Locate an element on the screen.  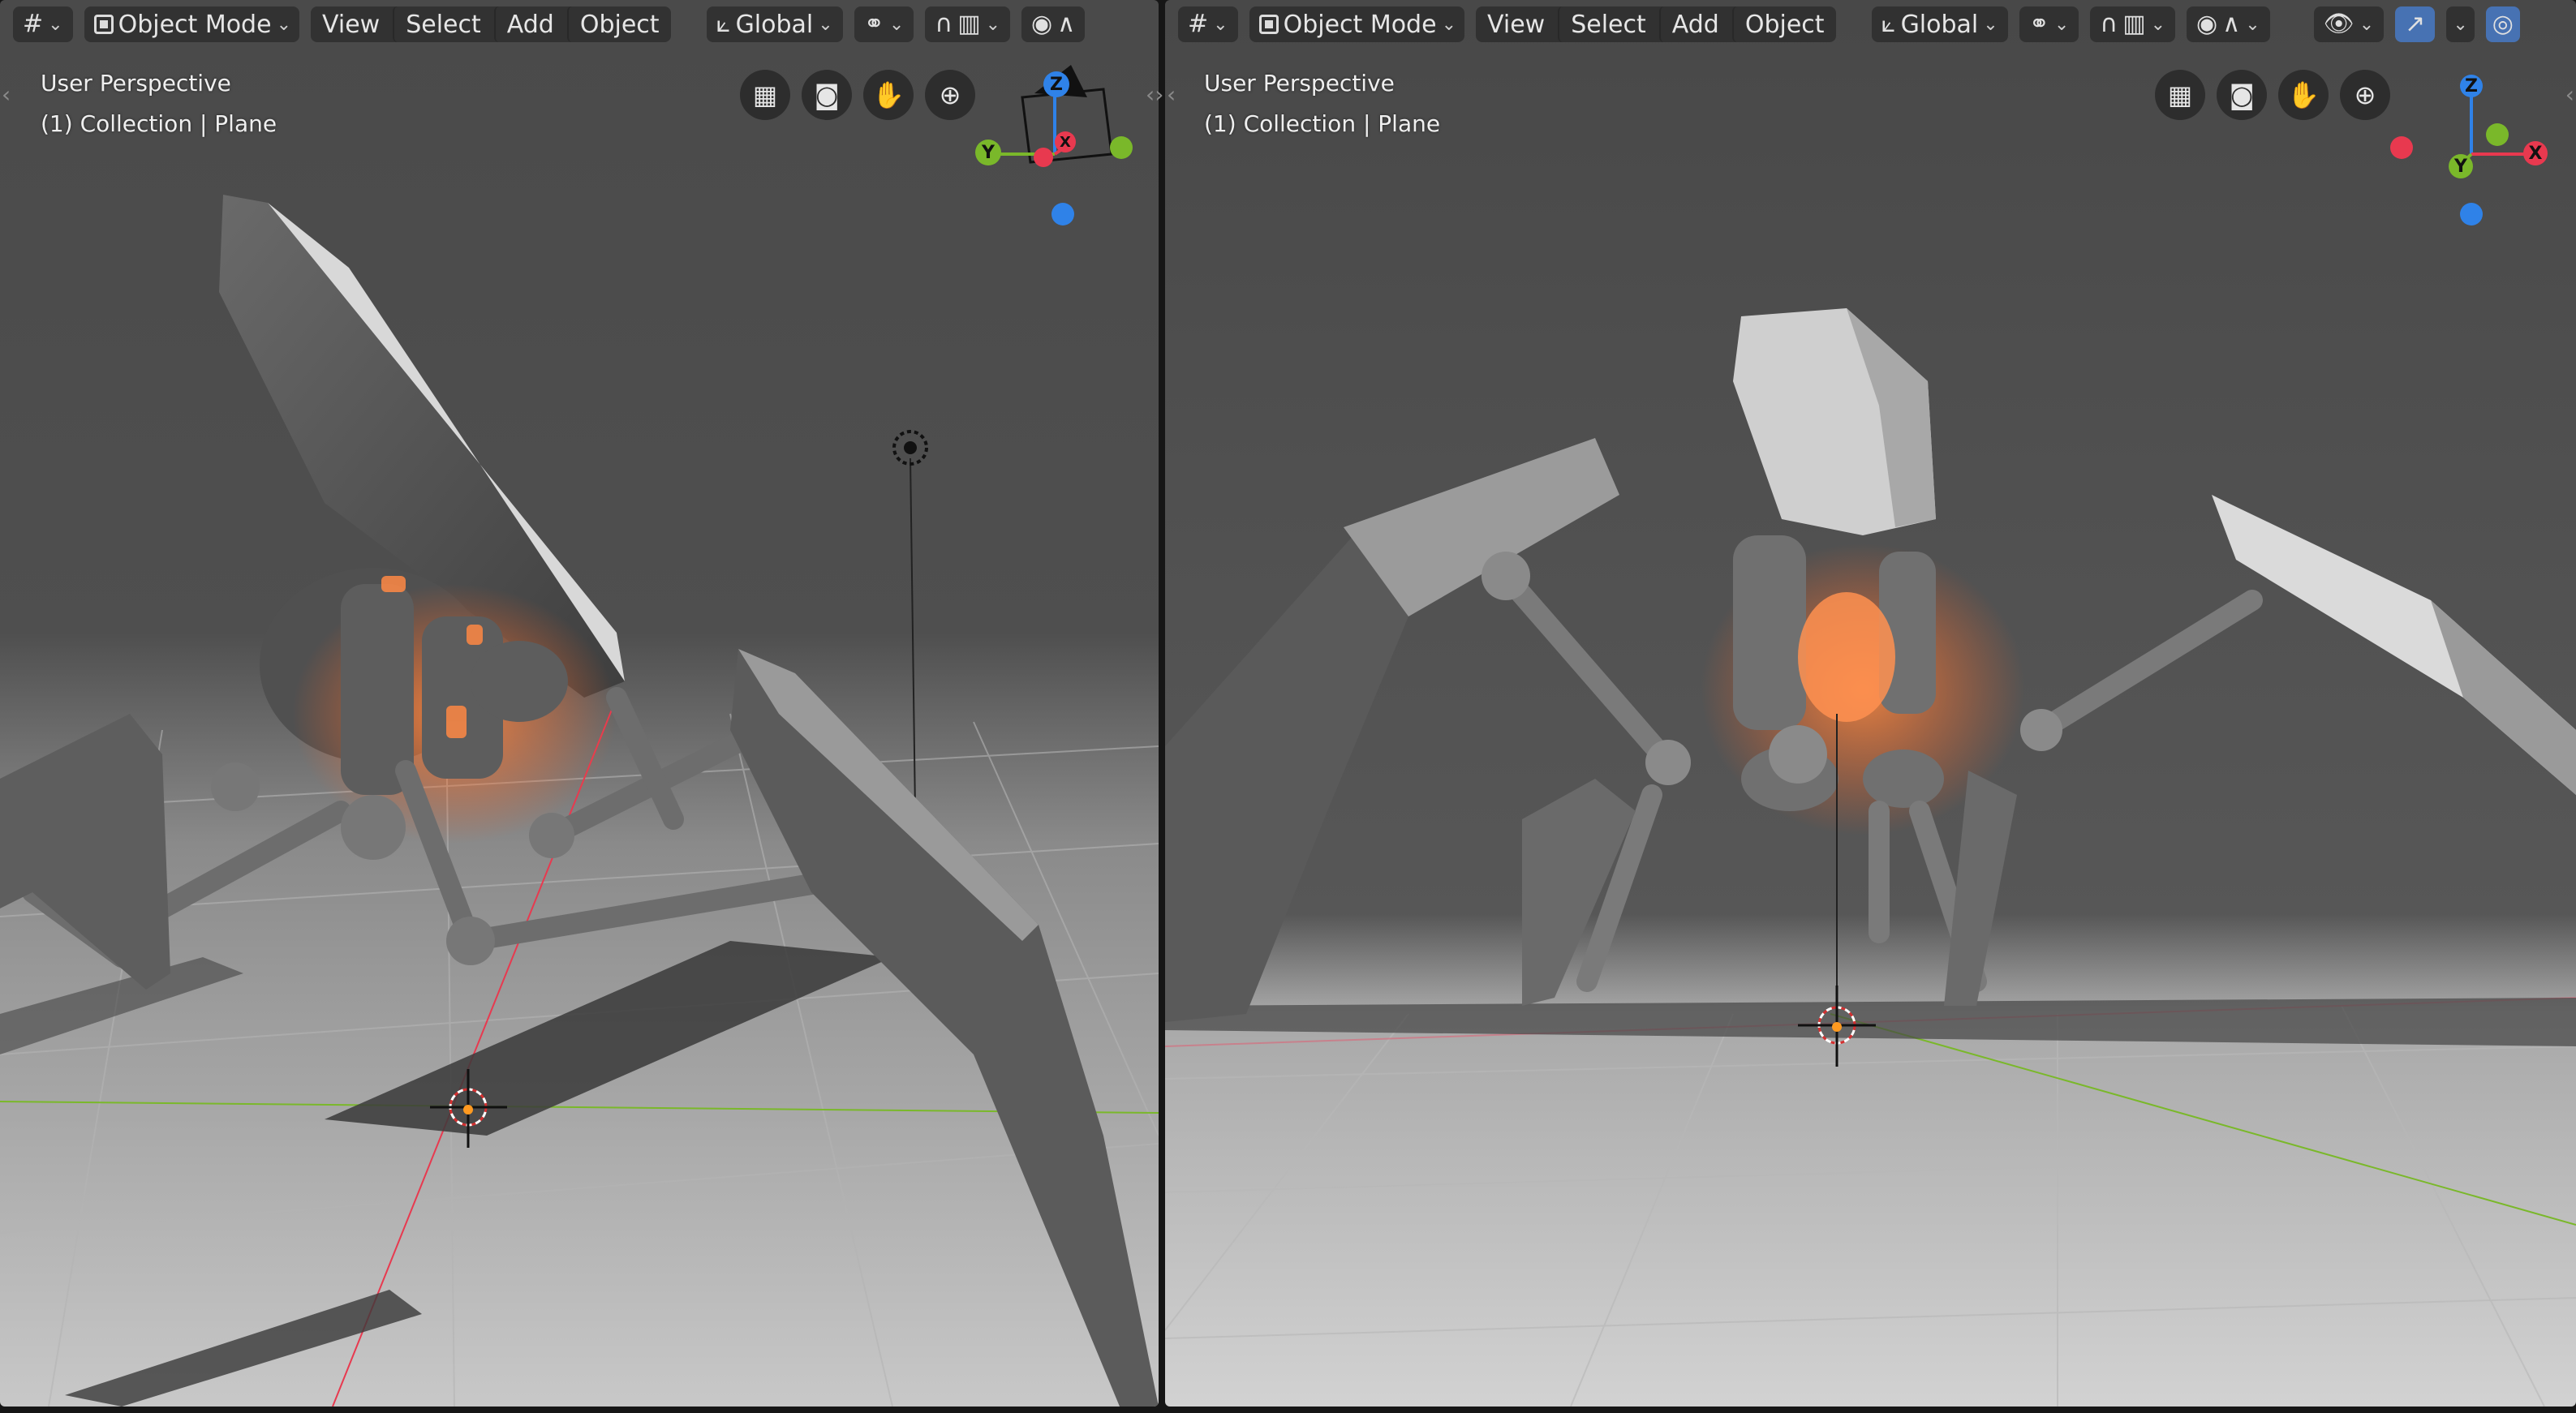
visibility-dropdown: 👁 ⌄ is located at coordinates (2349, 24).